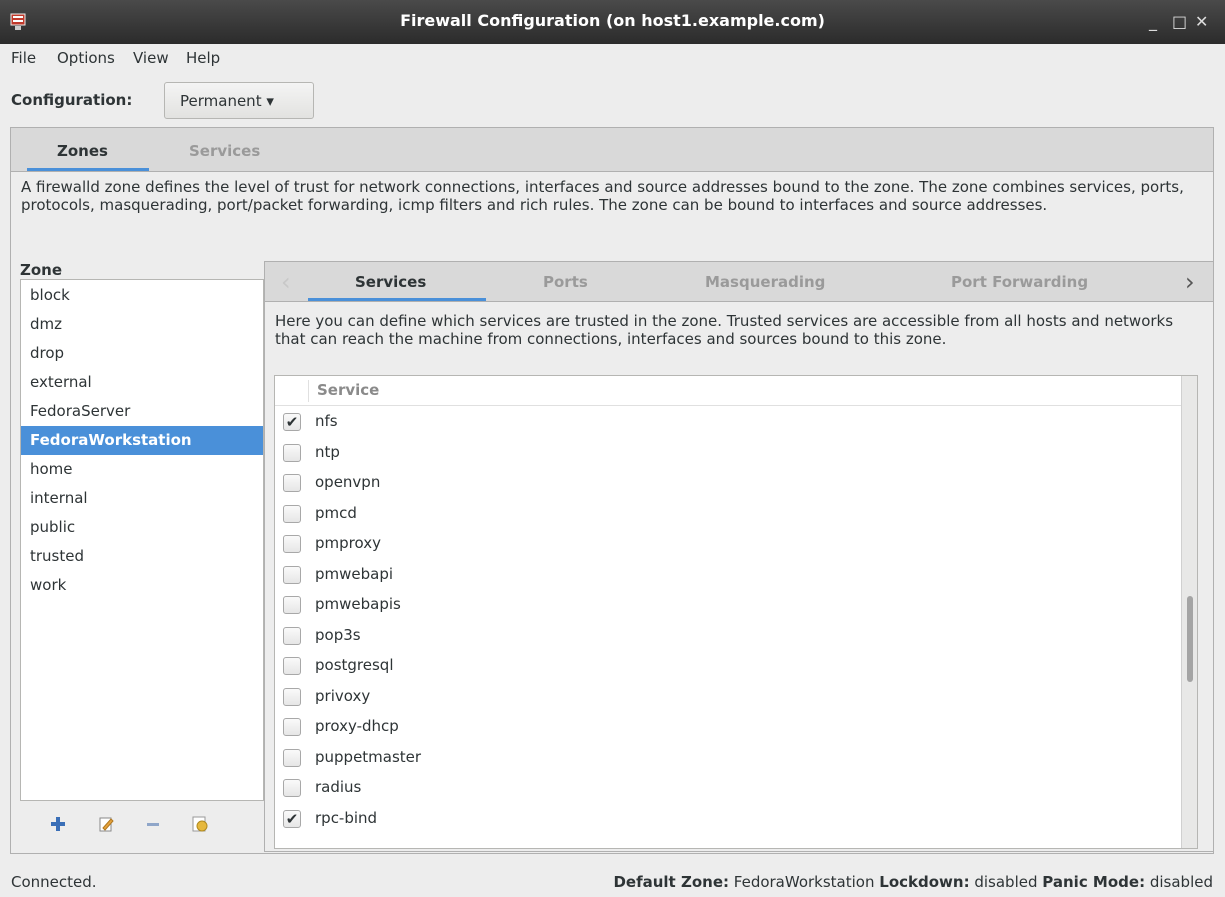  What do you see at coordinates (728, 788) in the screenshot?
I see `table-row: radius` at bounding box center [728, 788].